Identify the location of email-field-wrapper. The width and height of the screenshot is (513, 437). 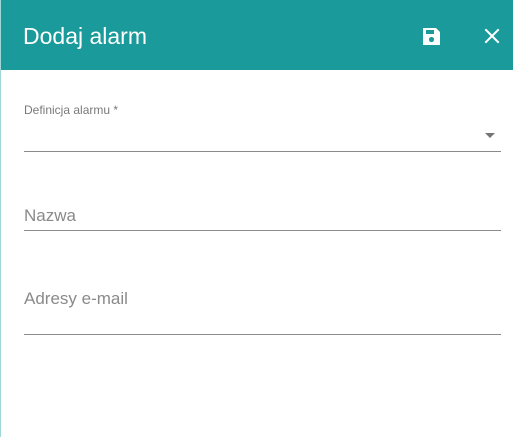
(262, 311).